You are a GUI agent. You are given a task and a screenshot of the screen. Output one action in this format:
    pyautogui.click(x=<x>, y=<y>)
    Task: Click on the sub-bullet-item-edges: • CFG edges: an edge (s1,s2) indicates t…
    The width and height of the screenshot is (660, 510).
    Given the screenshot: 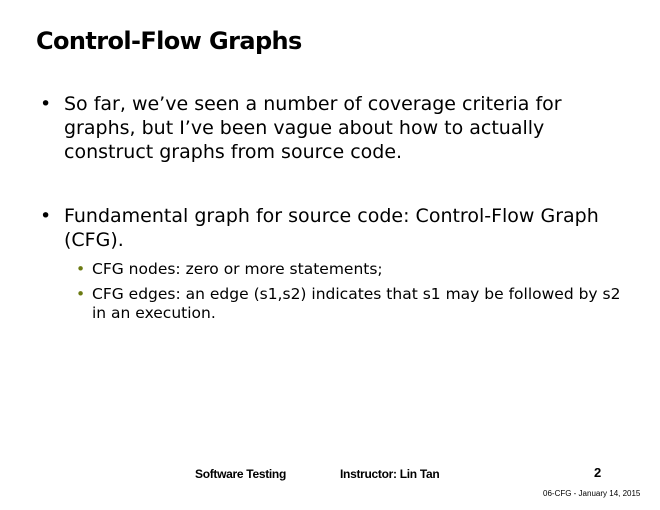 What is the action you would take?
    pyautogui.click(x=350, y=304)
    